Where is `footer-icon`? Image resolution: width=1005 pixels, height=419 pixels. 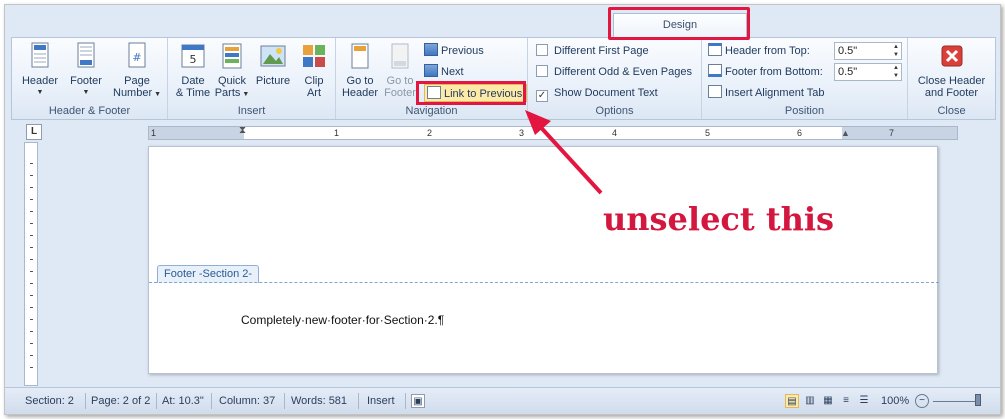 footer-icon is located at coordinates (86, 55).